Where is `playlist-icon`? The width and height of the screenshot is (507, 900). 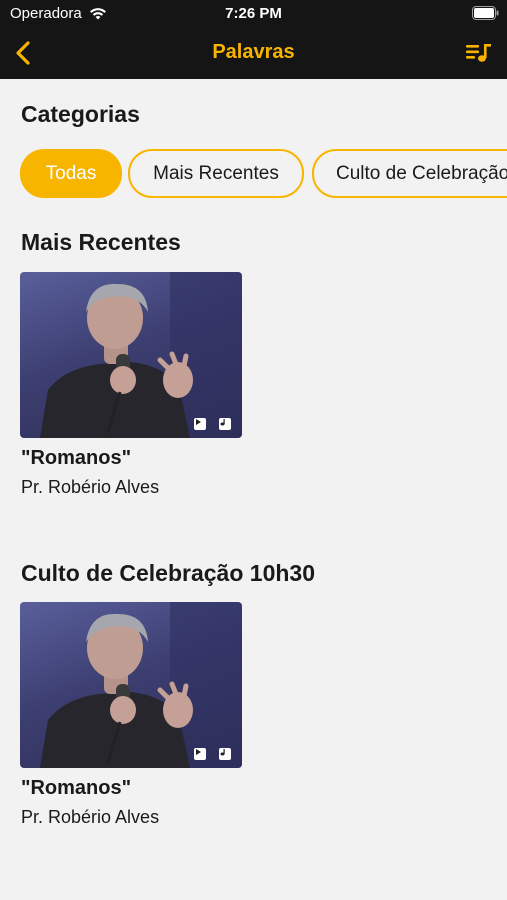
playlist-icon is located at coordinates (479, 53).